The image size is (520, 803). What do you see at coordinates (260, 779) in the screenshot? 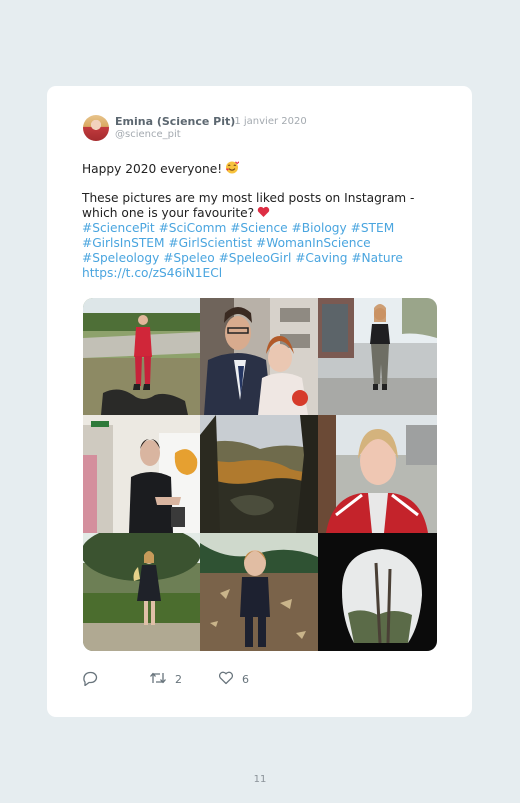
I see `page-number: 11` at bounding box center [260, 779].